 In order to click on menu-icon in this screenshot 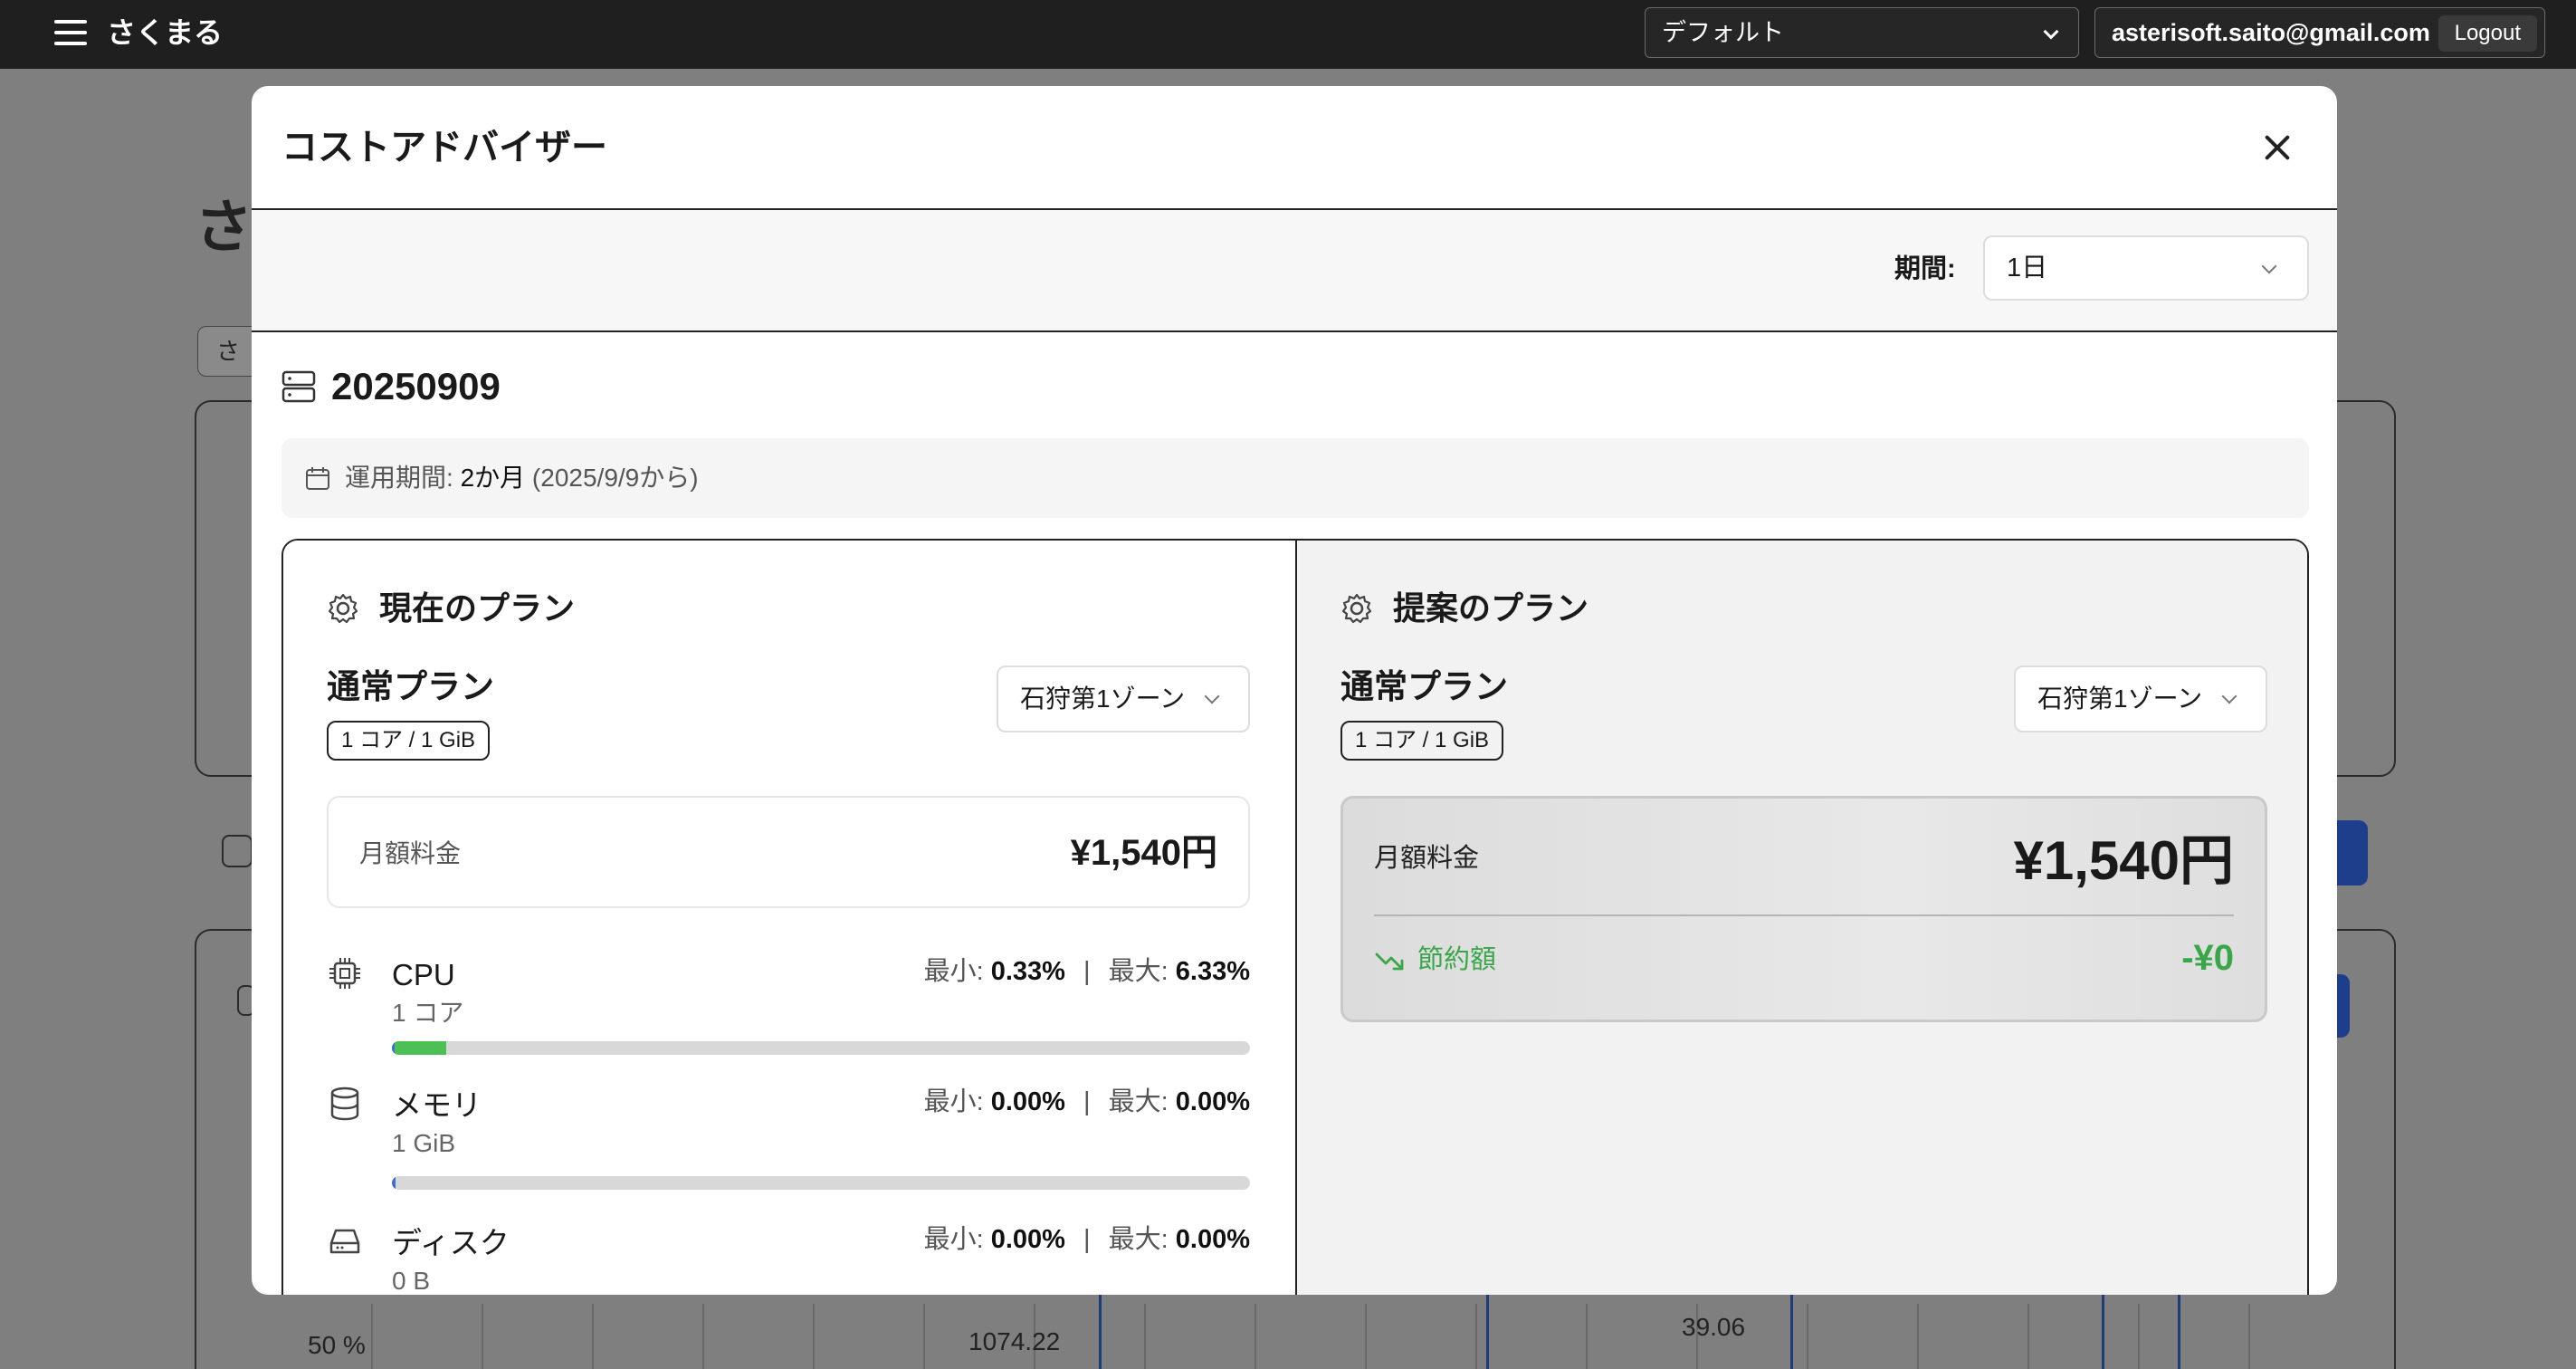, I will do `click(70, 32)`.